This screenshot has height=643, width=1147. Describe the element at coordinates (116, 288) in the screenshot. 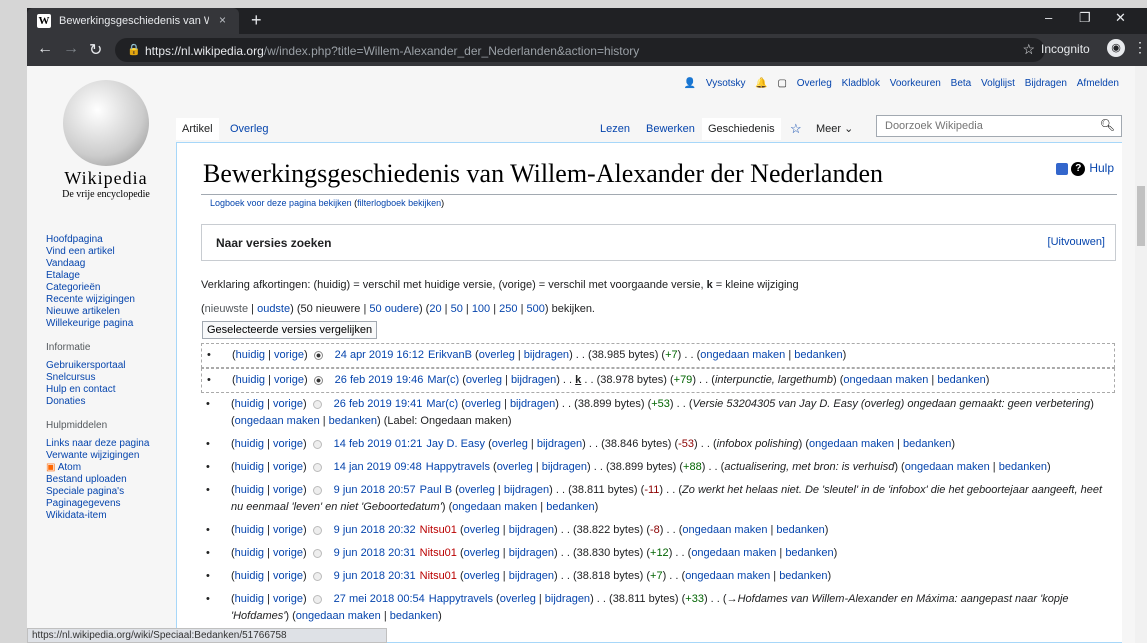

I see `sidebar-item-categorieen: Categorieën` at that location.